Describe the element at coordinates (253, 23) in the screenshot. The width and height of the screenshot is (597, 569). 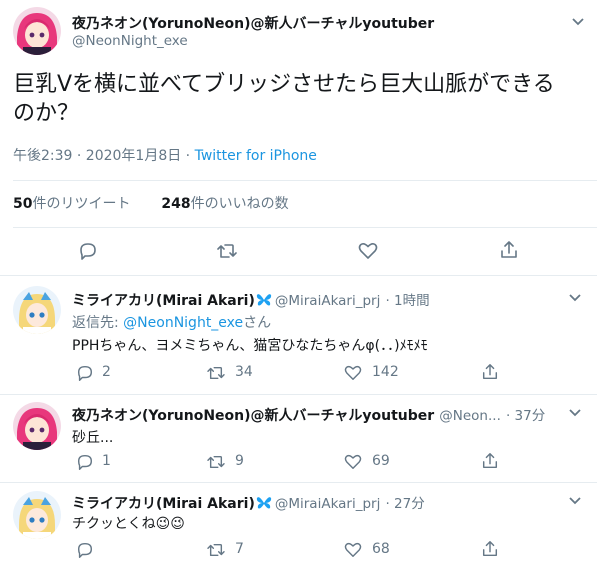
I see `main-author-name: 夜乃ネオン(YorunoNeon)@新人バーチャルyoutuber` at that location.